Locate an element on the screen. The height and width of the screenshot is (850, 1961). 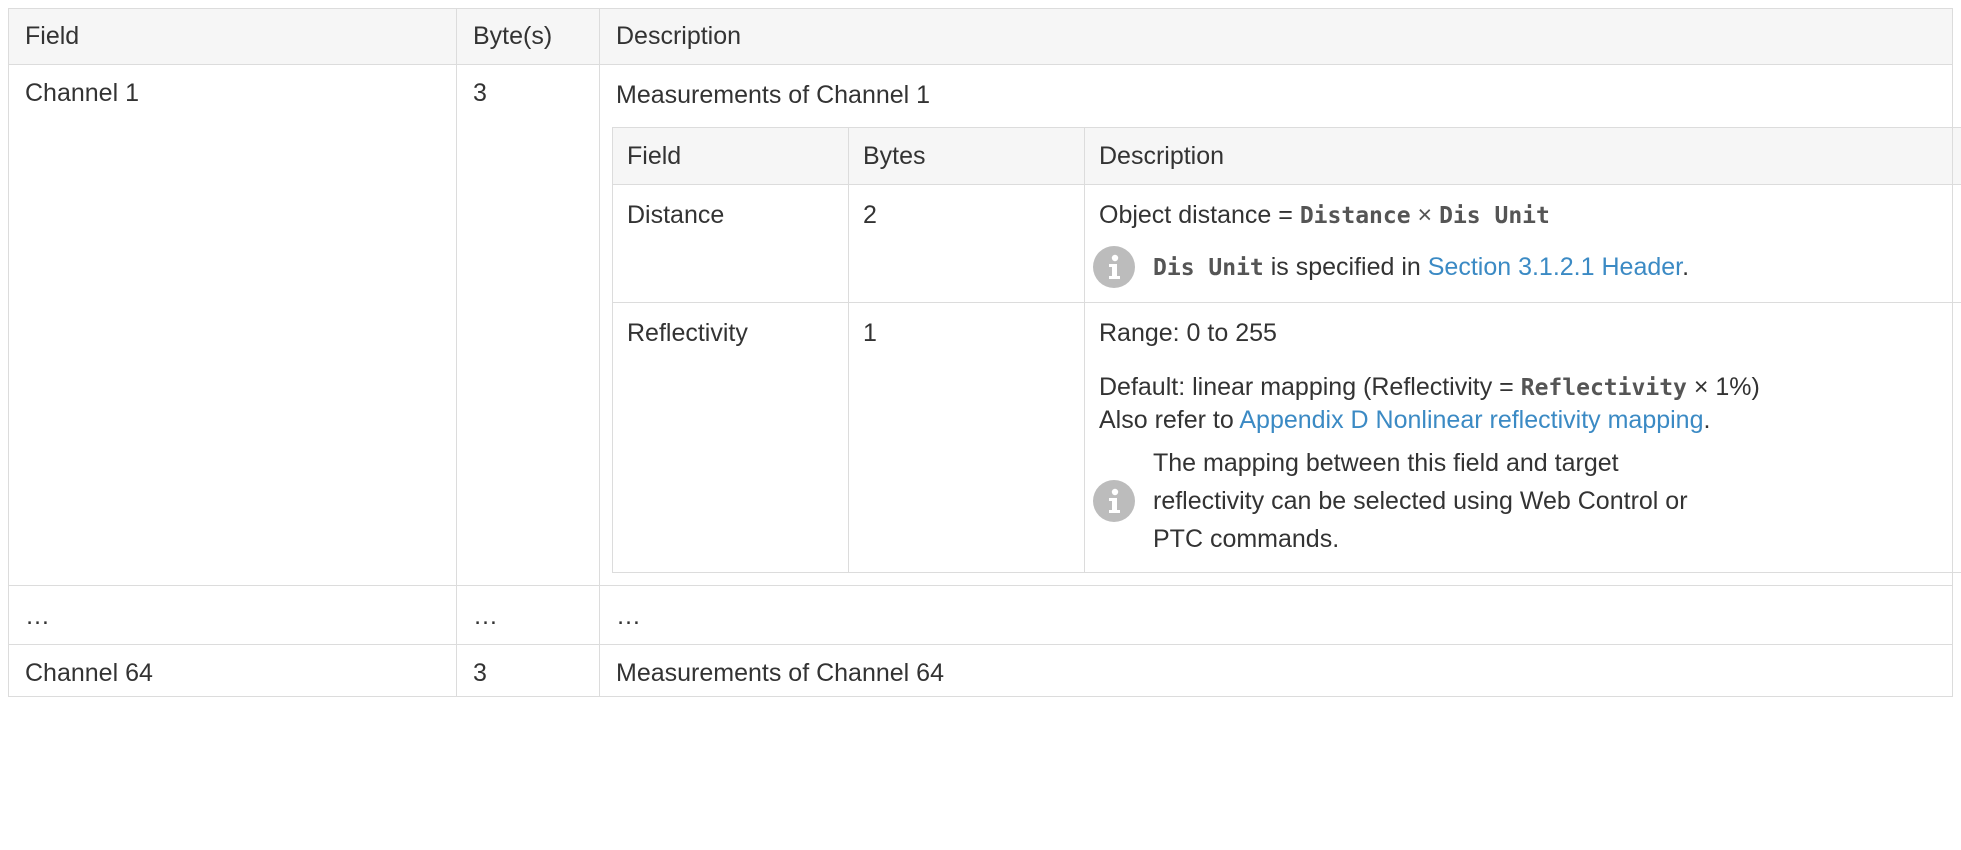
default-suffix: × 1%) is located at coordinates (1723, 387).